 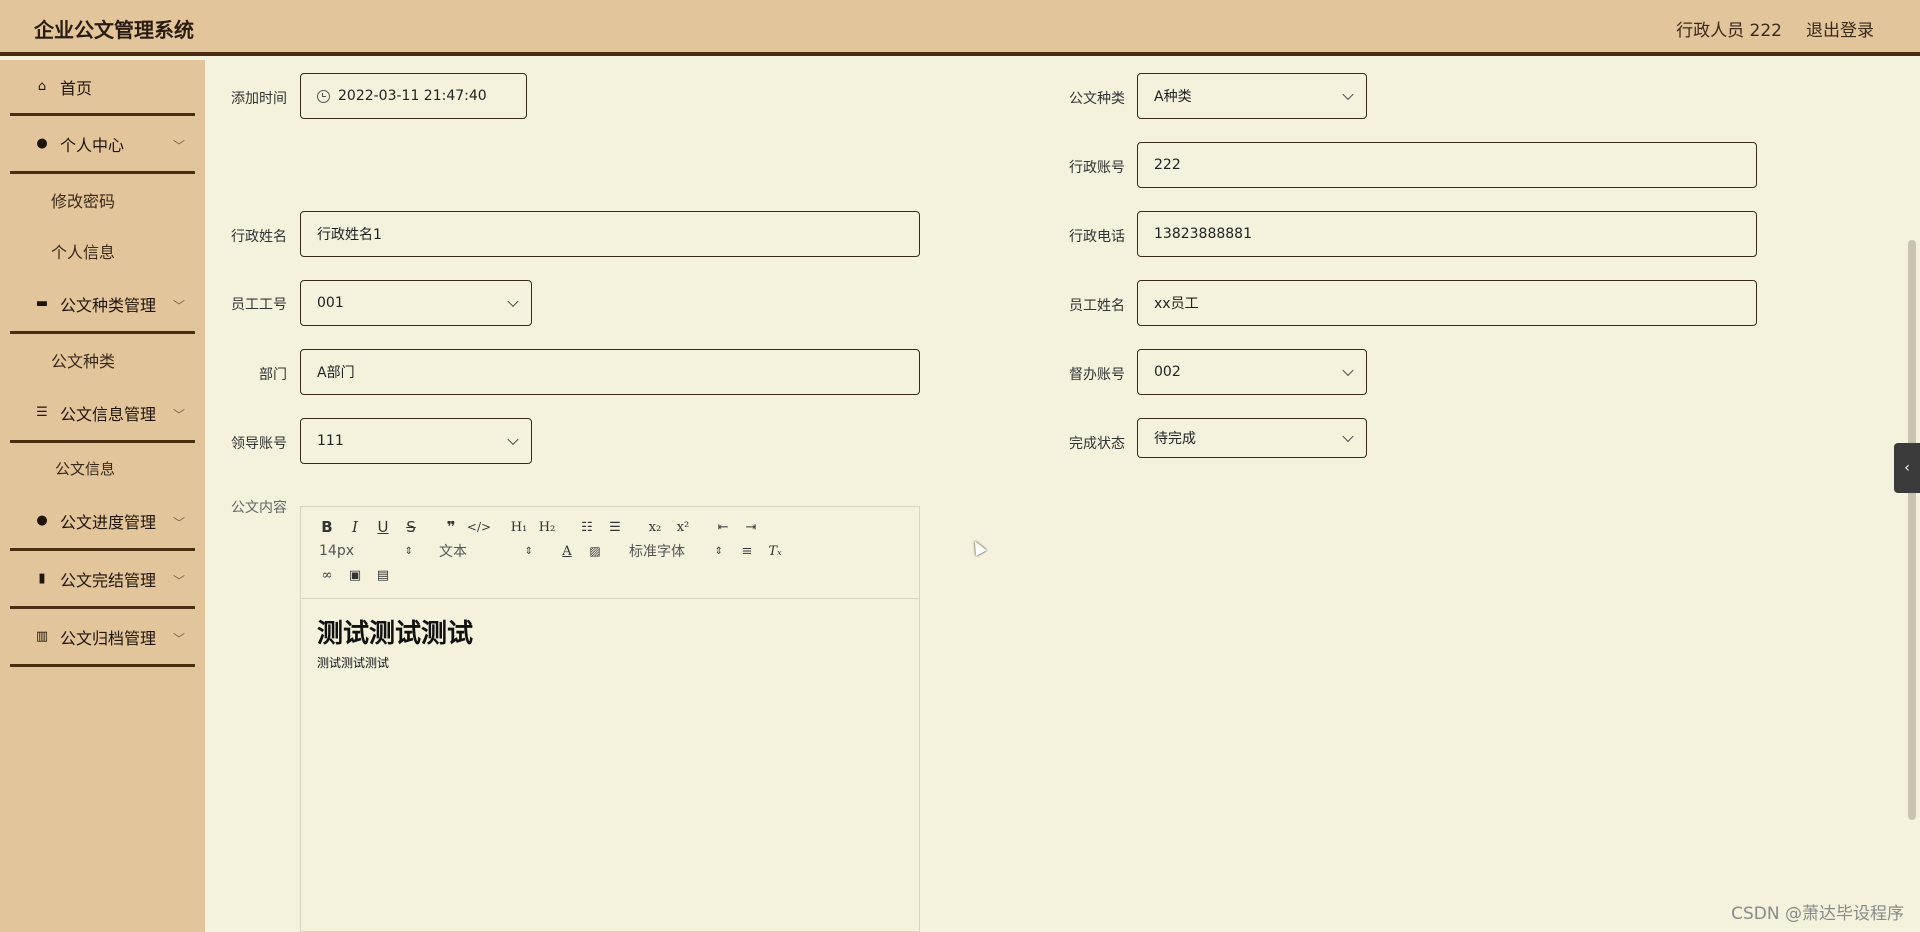 I want to click on outdent-icon: ⇤, so click(x=723, y=527).